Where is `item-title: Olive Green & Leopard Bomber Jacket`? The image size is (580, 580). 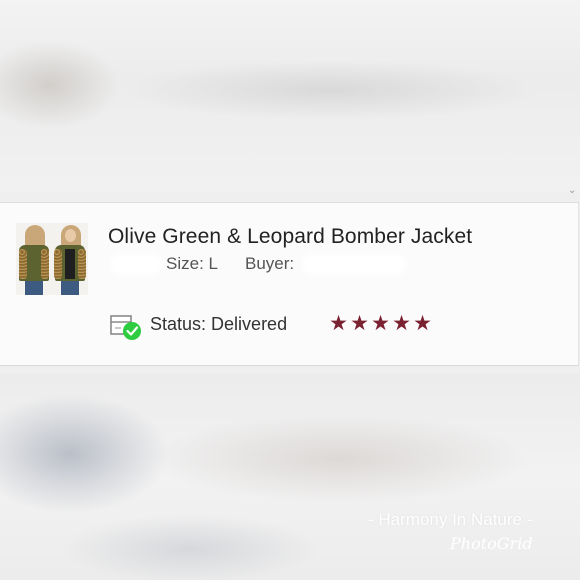 item-title: Olive Green & Leopard Bomber Jacket is located at coordinates (290, 237).